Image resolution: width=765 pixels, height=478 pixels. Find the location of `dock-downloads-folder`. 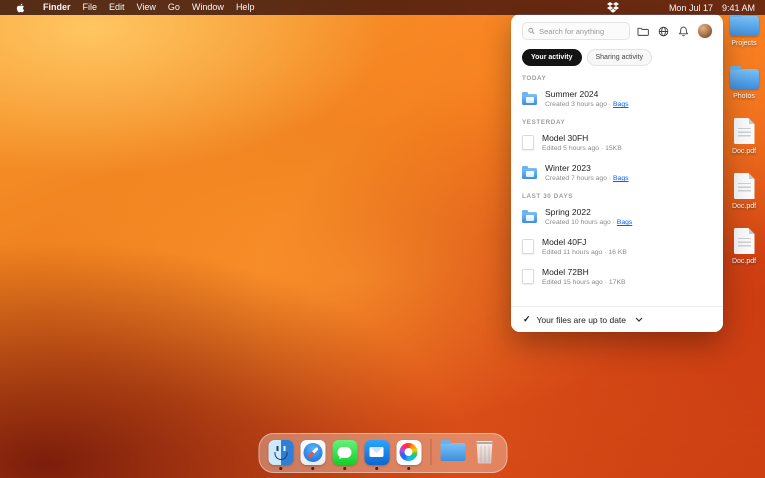

dock-downloads-folder is located at coordinates (452, 452).